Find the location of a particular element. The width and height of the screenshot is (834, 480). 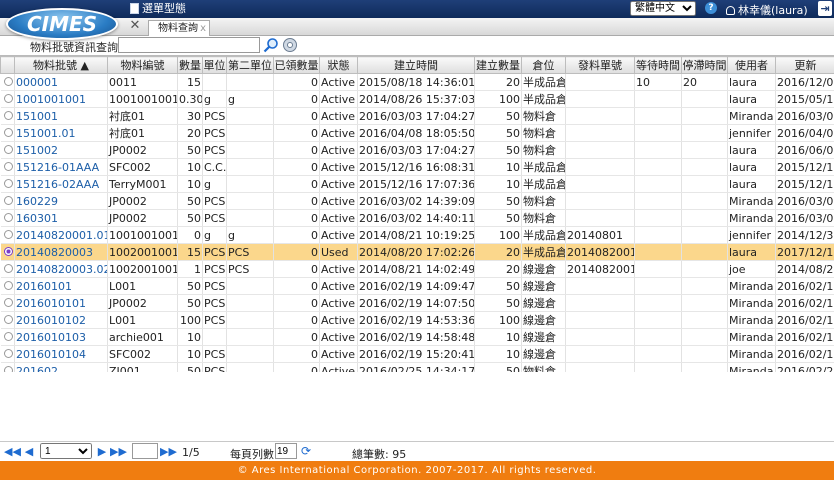

next-page-icon: ▶ is located at coordinates (102, 451).